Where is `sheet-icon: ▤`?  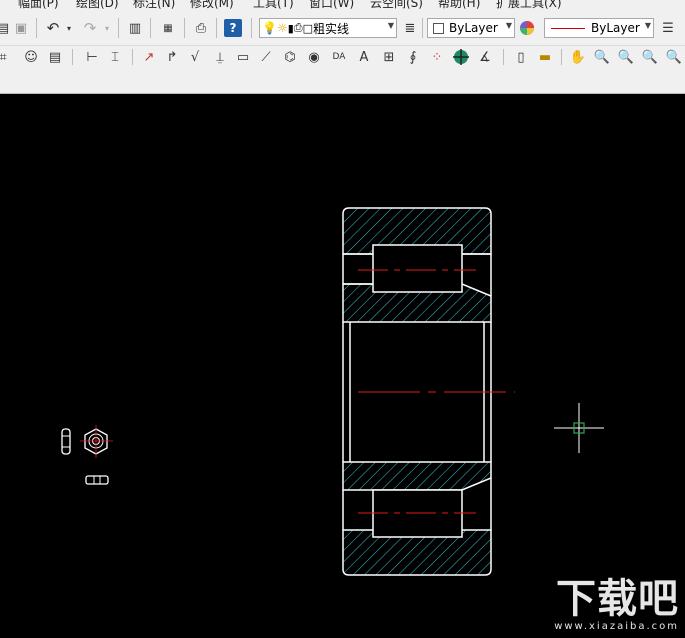
sheet-icon: ▤ is located at coordinates (55, 57).